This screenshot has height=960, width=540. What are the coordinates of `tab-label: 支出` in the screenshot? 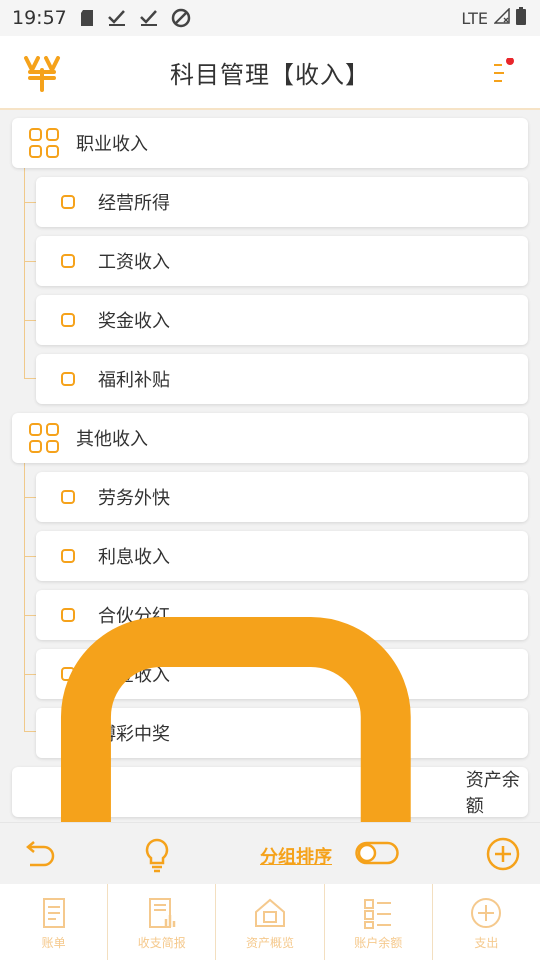 It's located at (486, 943).